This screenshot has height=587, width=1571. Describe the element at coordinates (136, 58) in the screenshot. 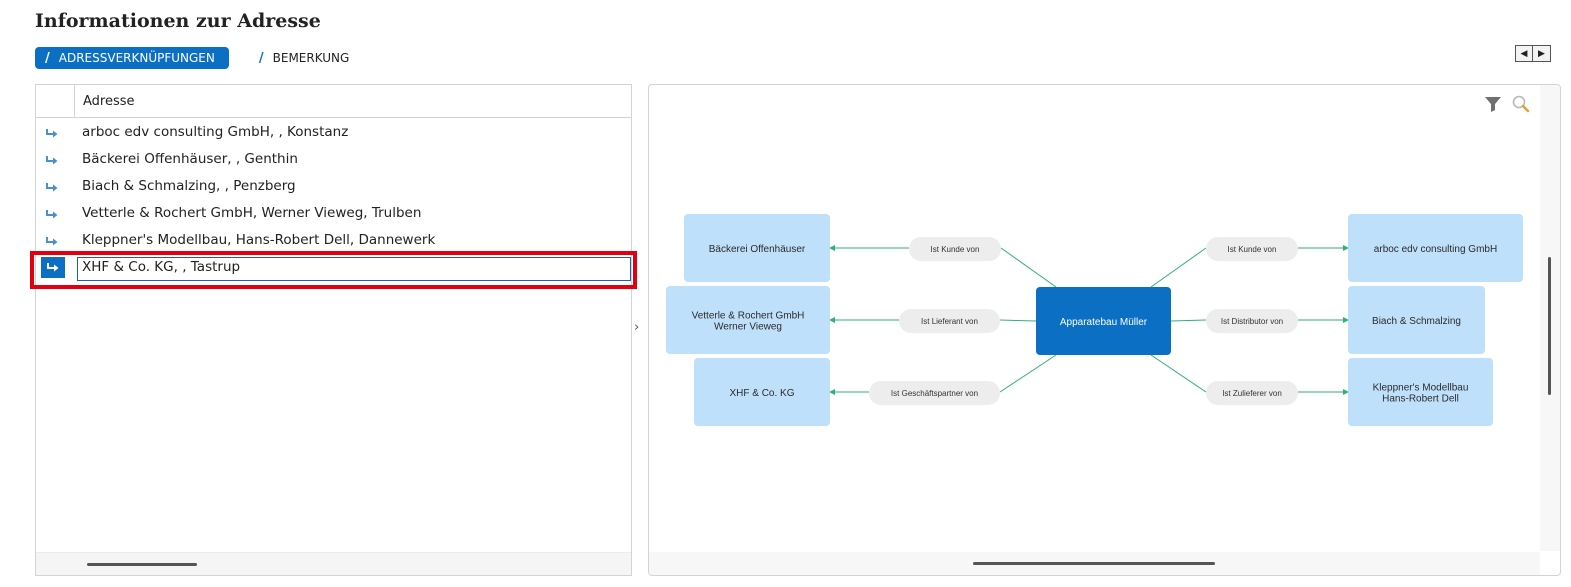

I see `tab-label: ADRESSVERKNÜPFUNGEN` at that location.